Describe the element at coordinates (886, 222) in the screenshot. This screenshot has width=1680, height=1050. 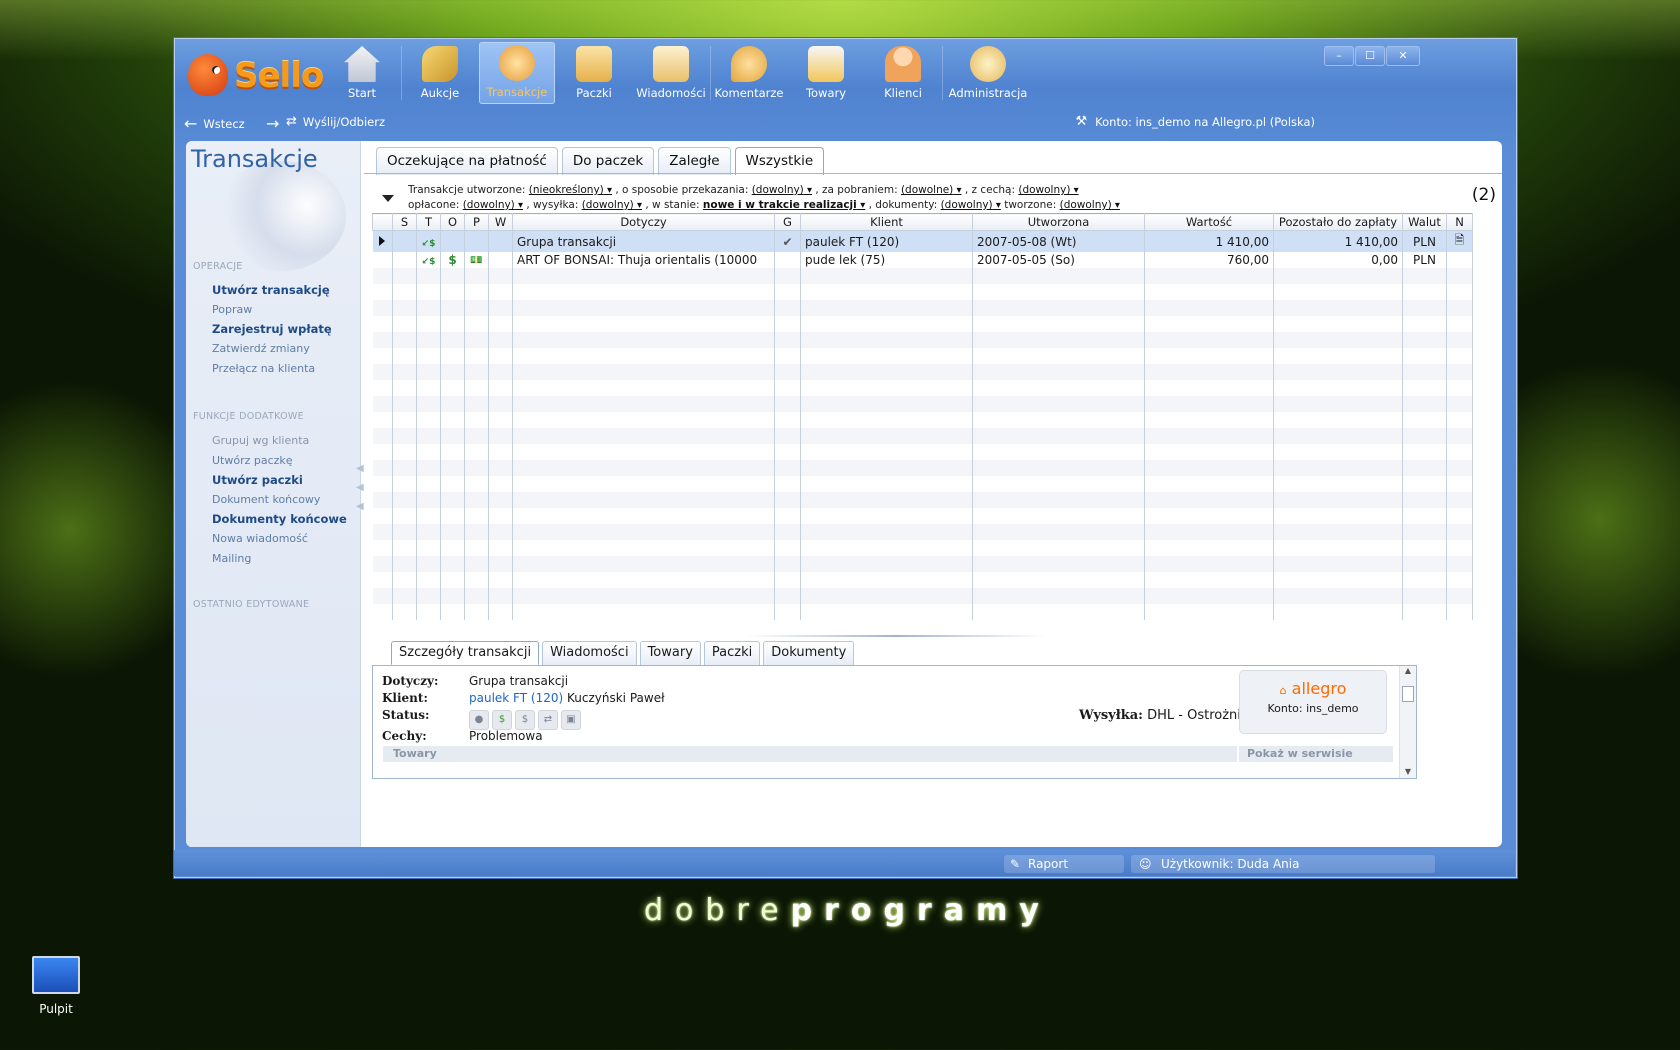
I see `col-header-klient: Klient` at that location.